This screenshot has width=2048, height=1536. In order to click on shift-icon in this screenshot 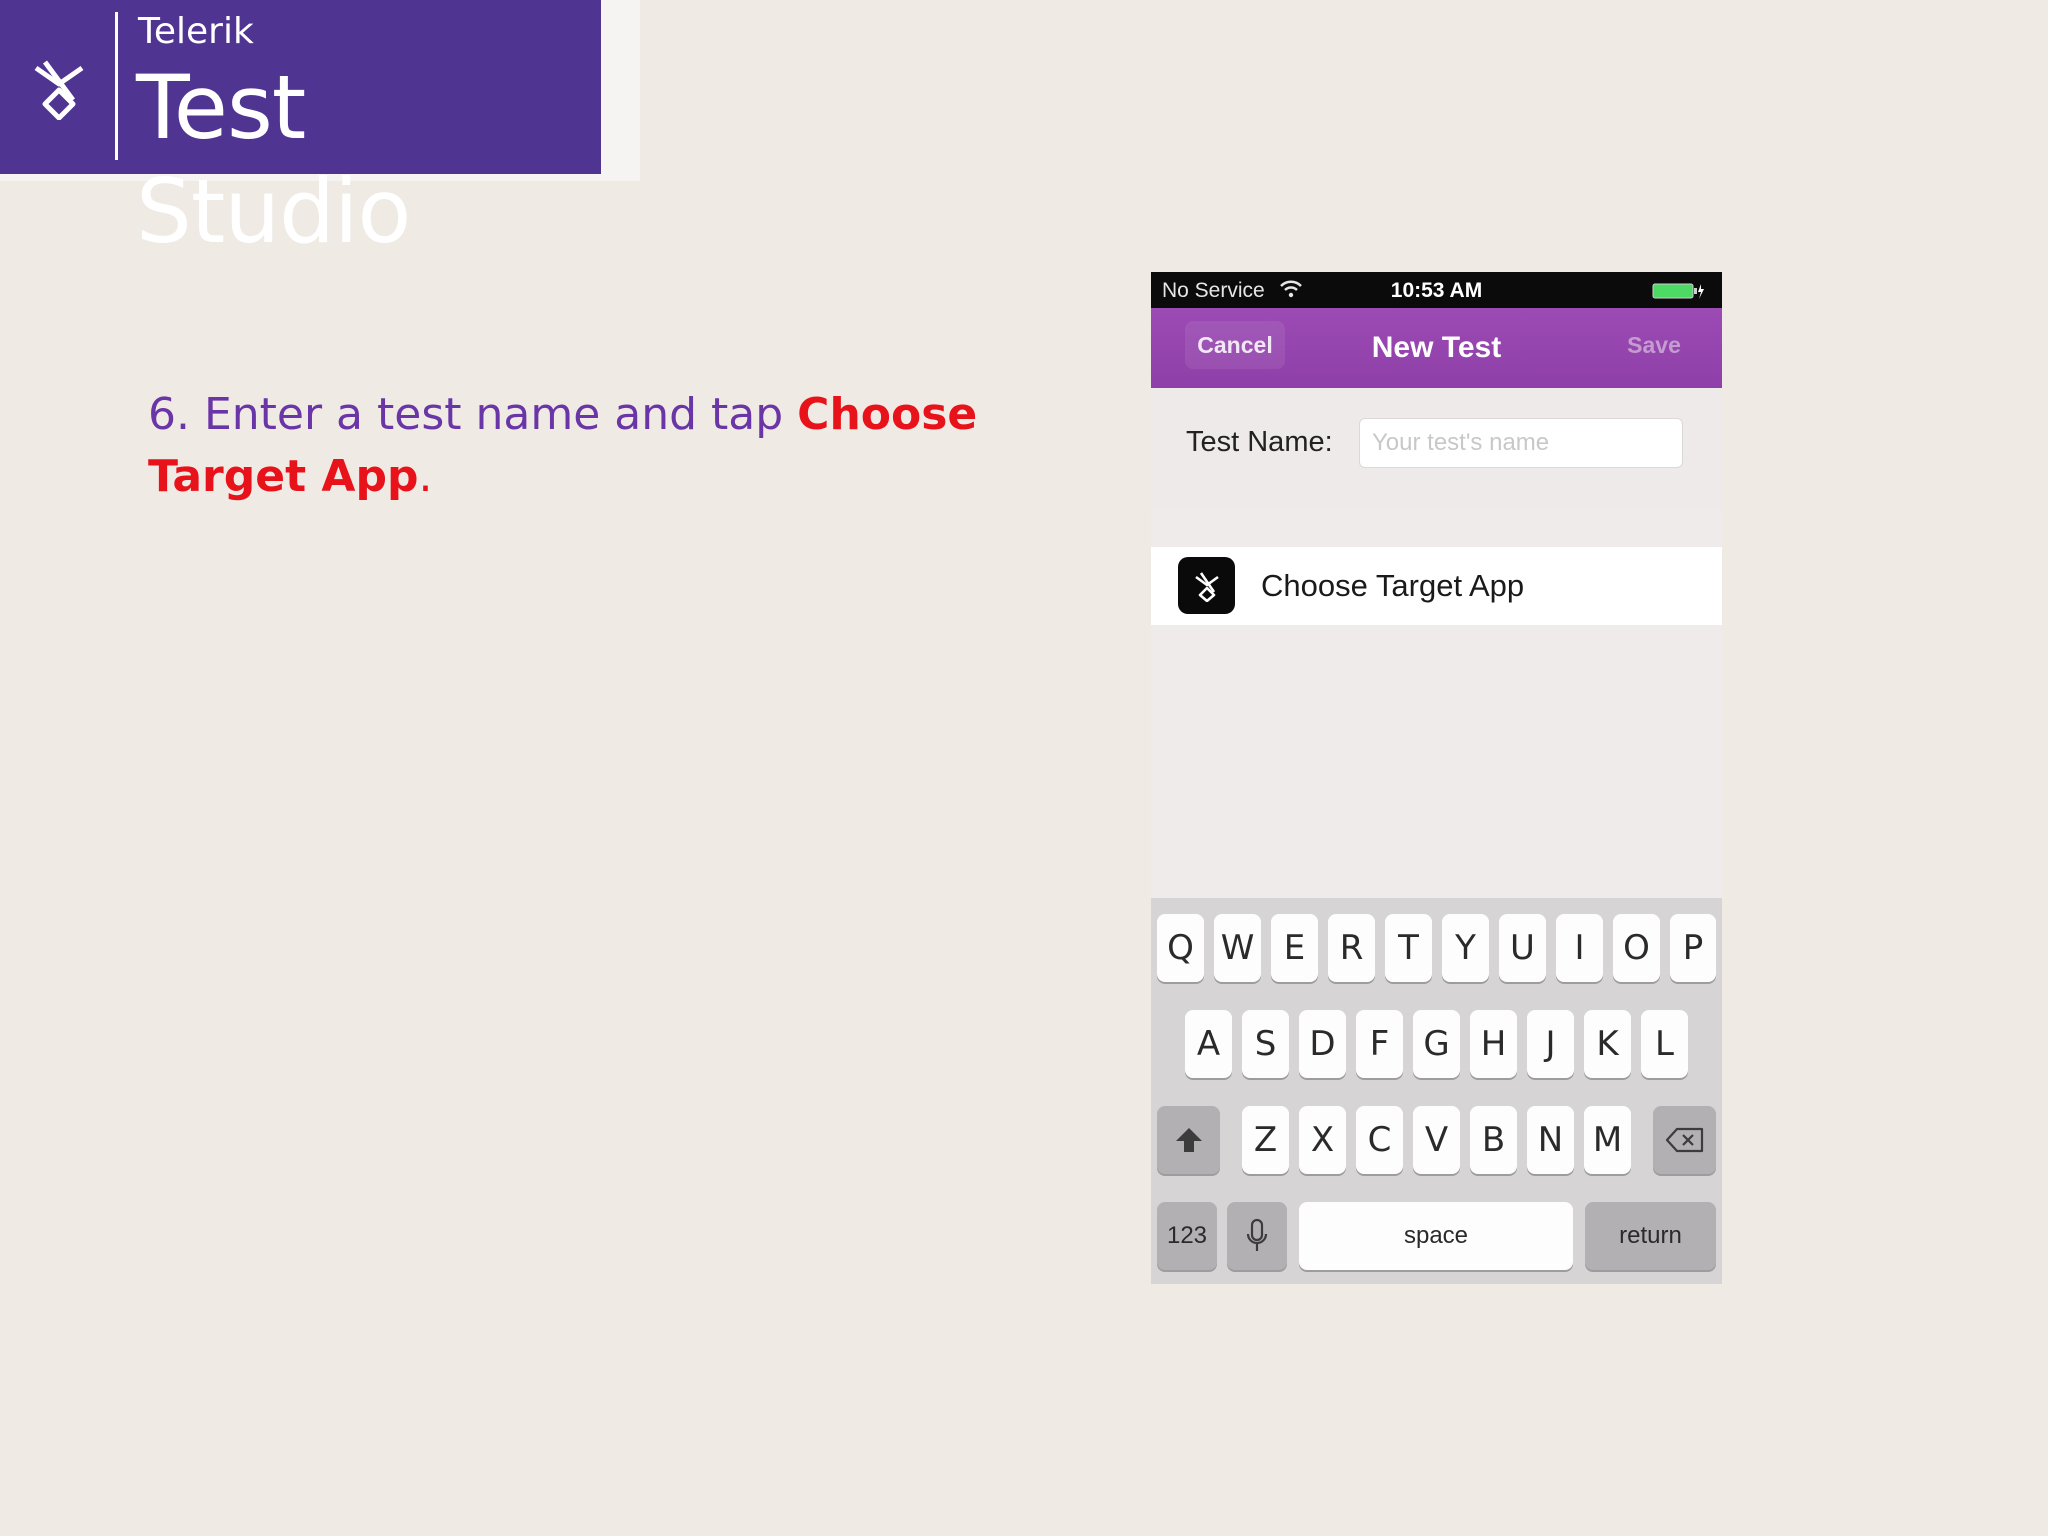, I will do `click(1188, 1140)`.